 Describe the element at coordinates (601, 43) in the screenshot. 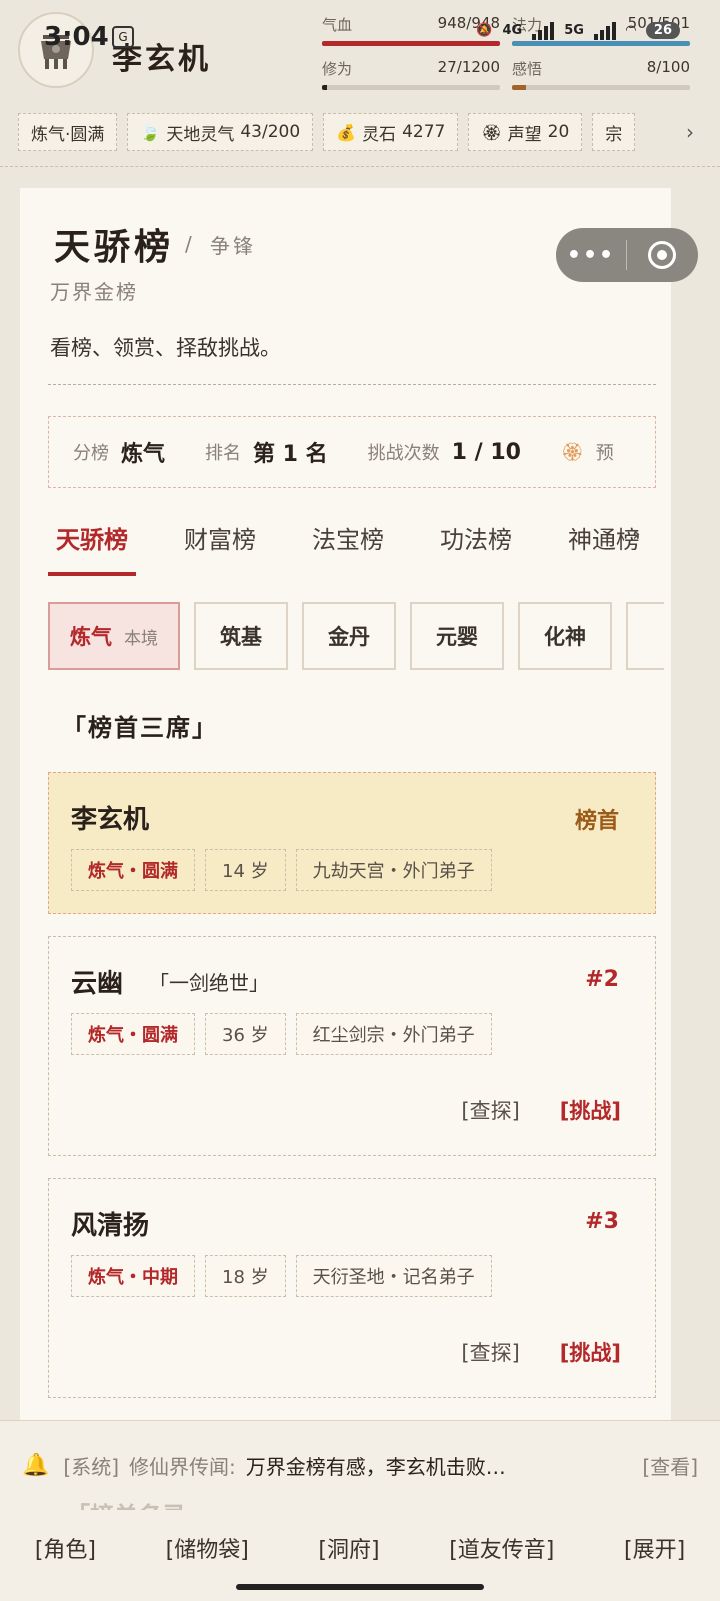

I see `mana-bar` at that location.